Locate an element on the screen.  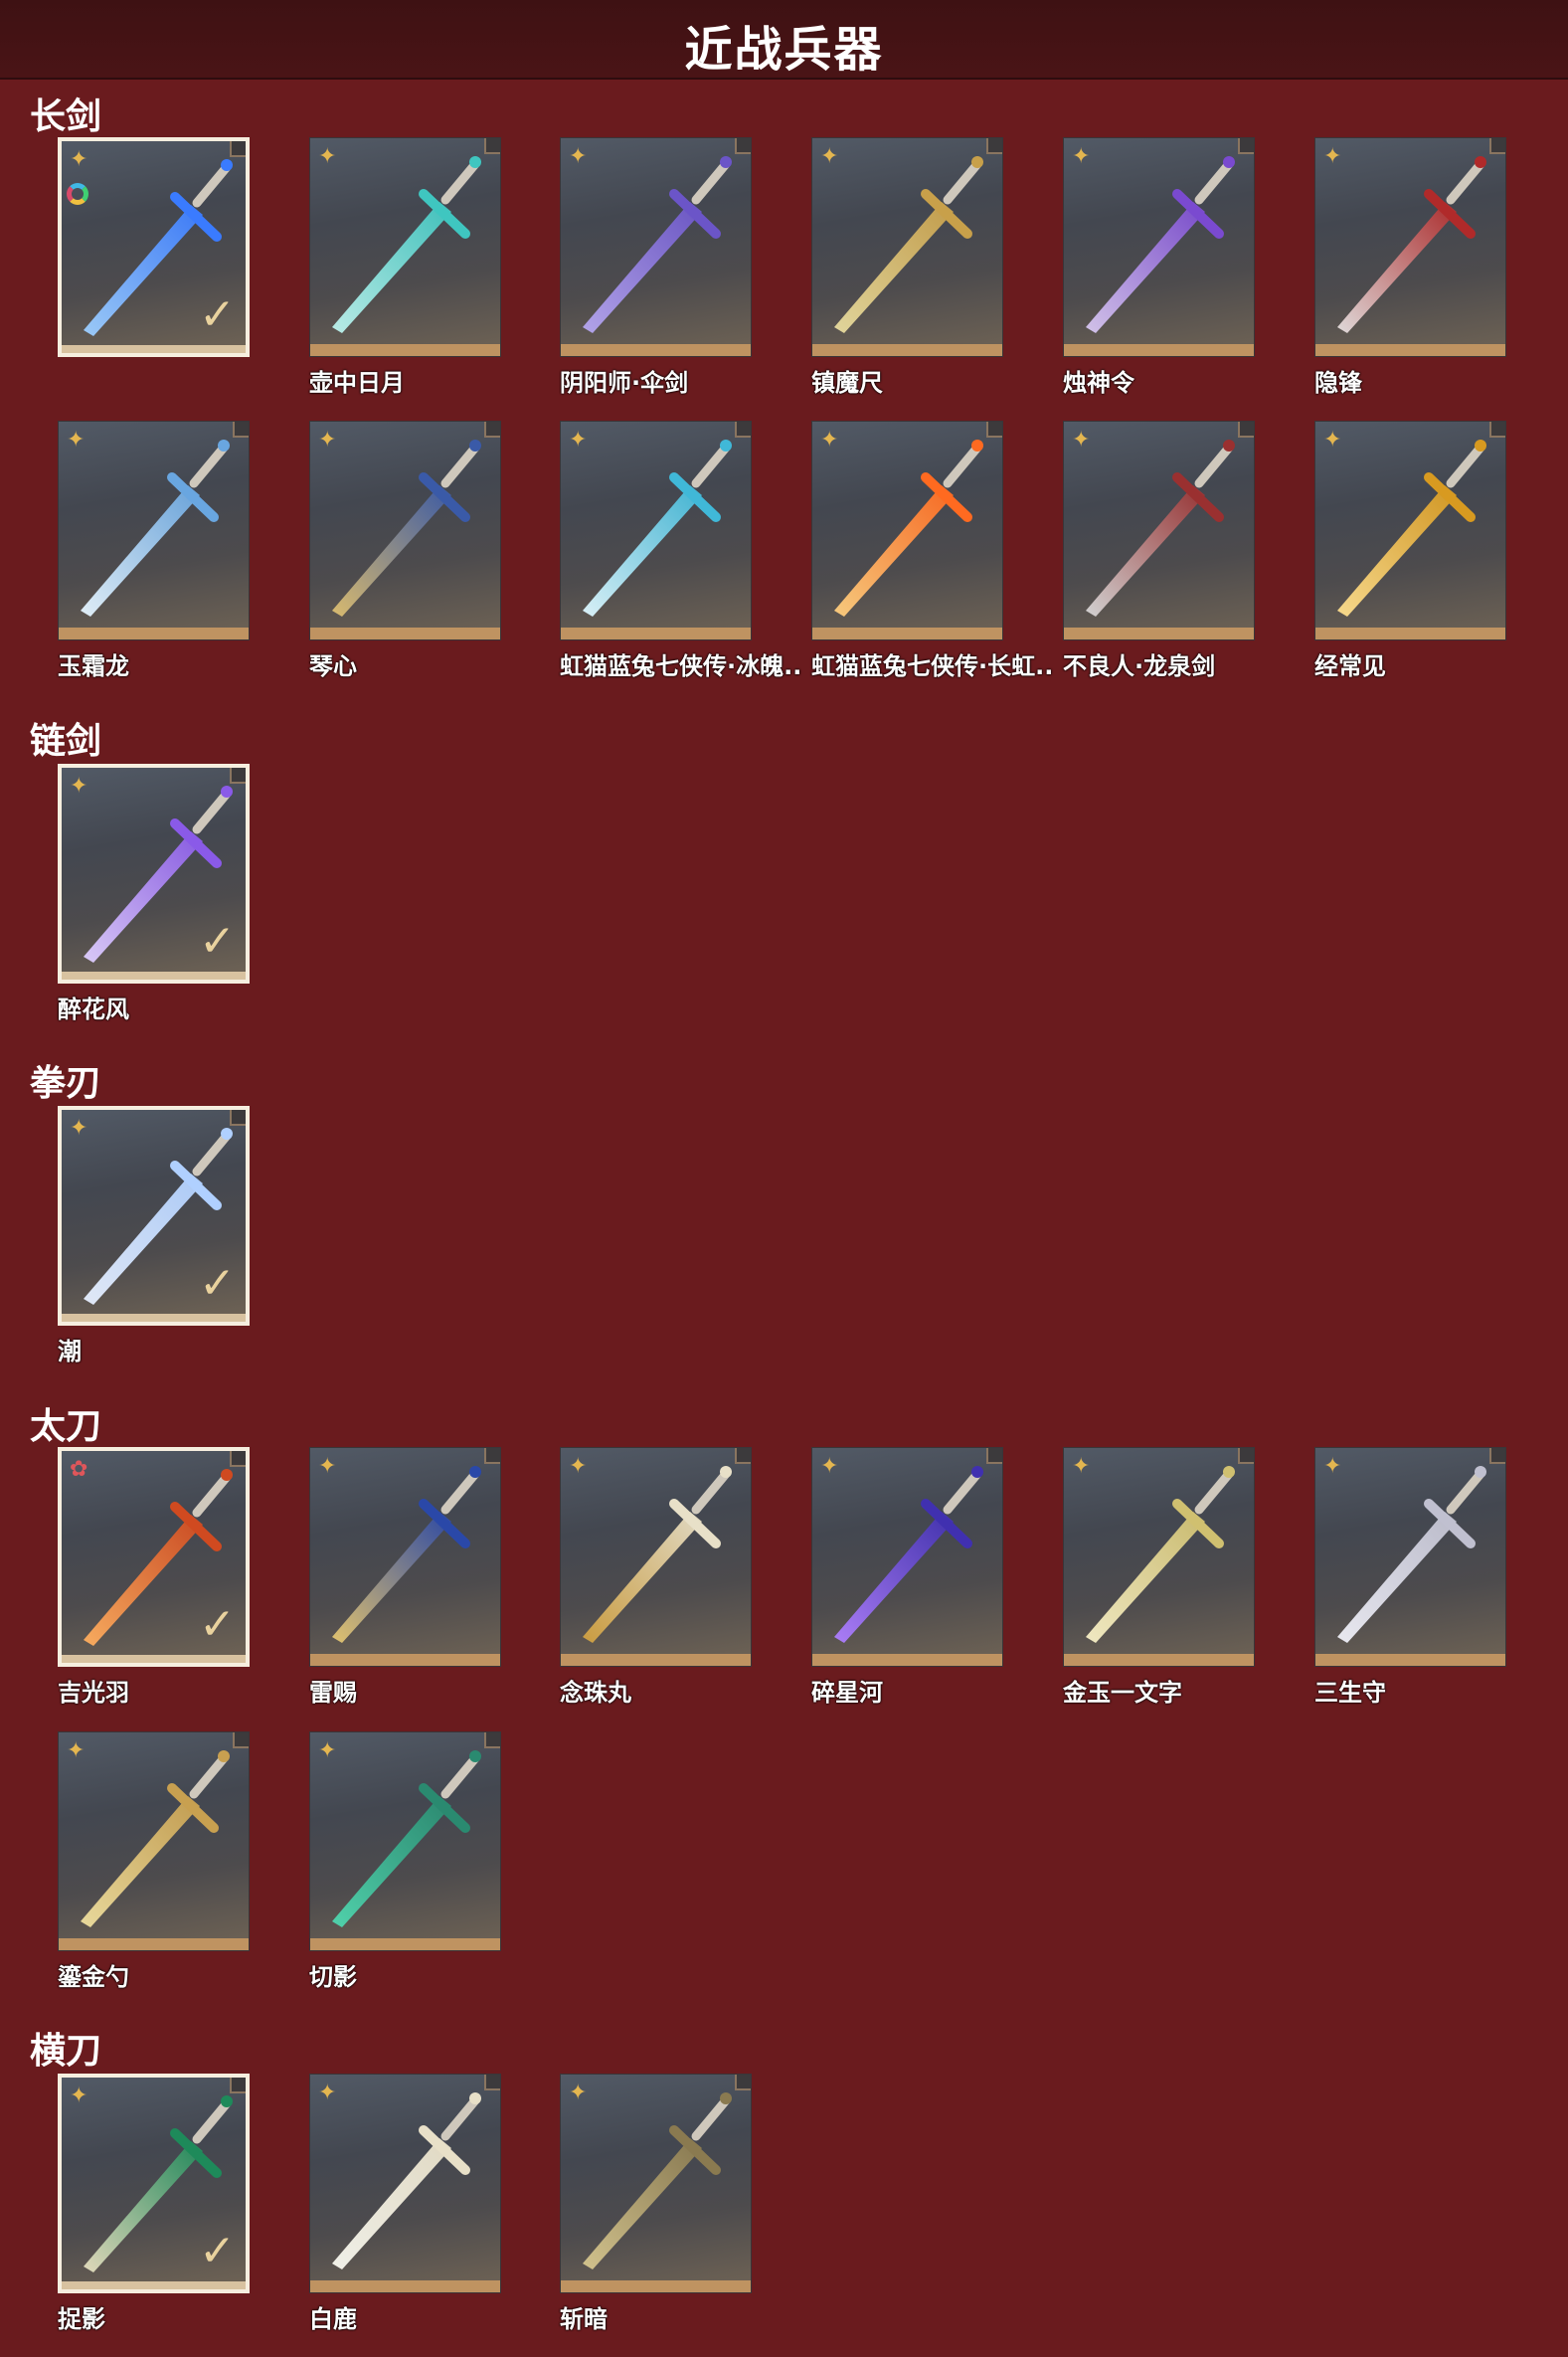
weapon-card: ✦ 玉霜龙 is located at coordinates (155, 550).